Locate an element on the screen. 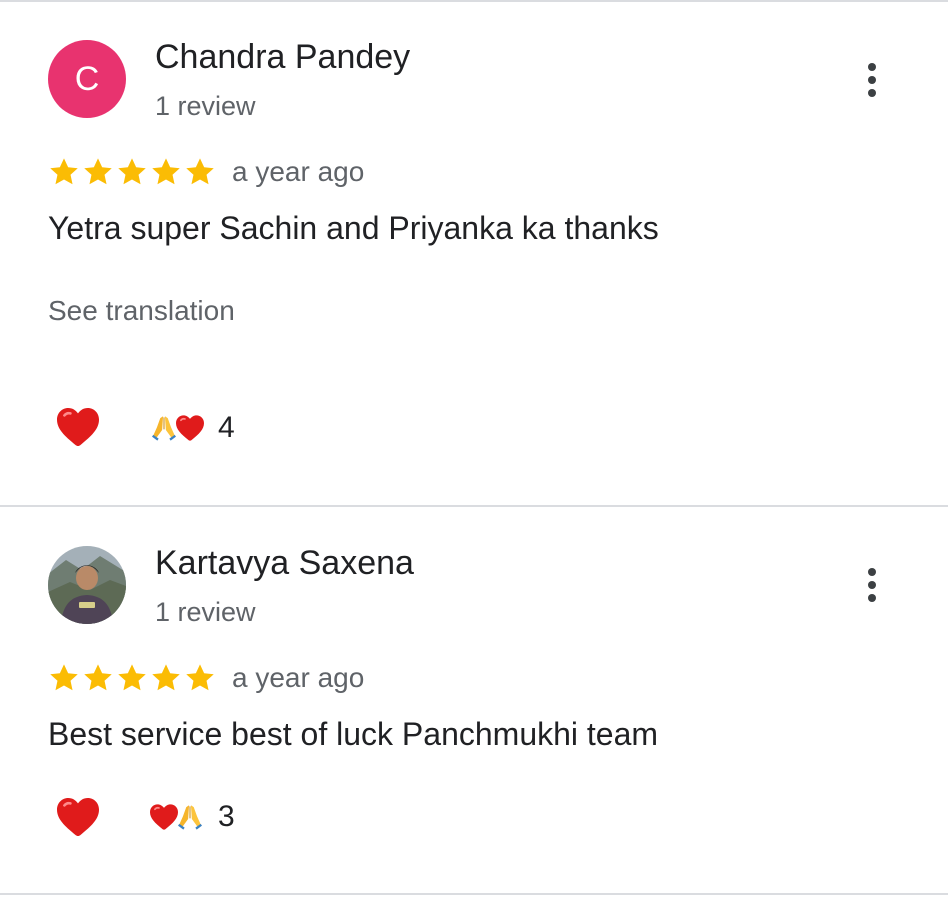 The image size is (948, 897). reactions-summary: 3 is located at coordinates (191, 817).